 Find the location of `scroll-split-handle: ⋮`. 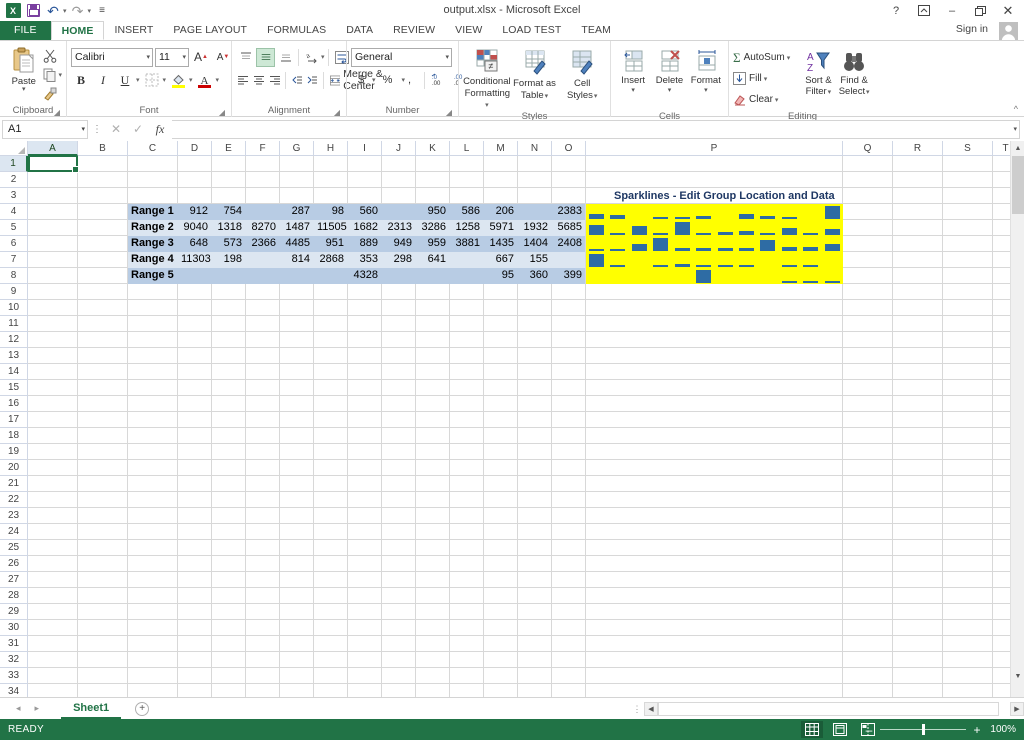

scroll-split-handle: ⋮ is located at coordinates (637, 709).